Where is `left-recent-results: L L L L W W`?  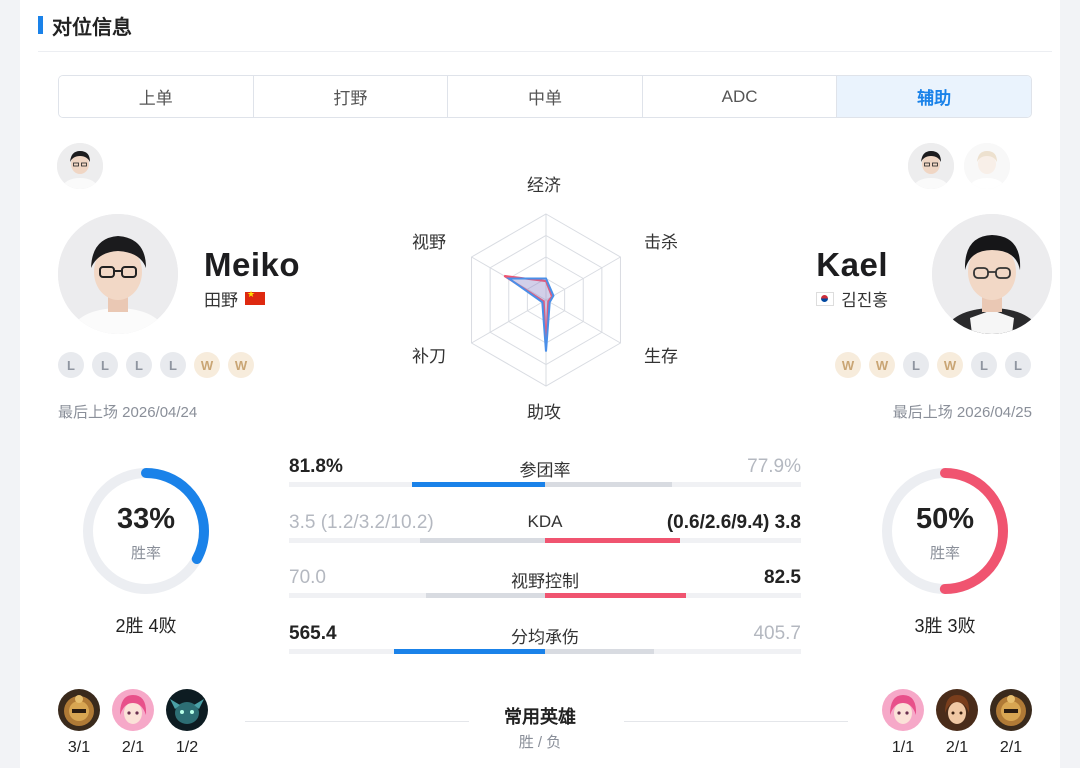
left-recent-results: L L L L W W is located at coordinates (156, 365).